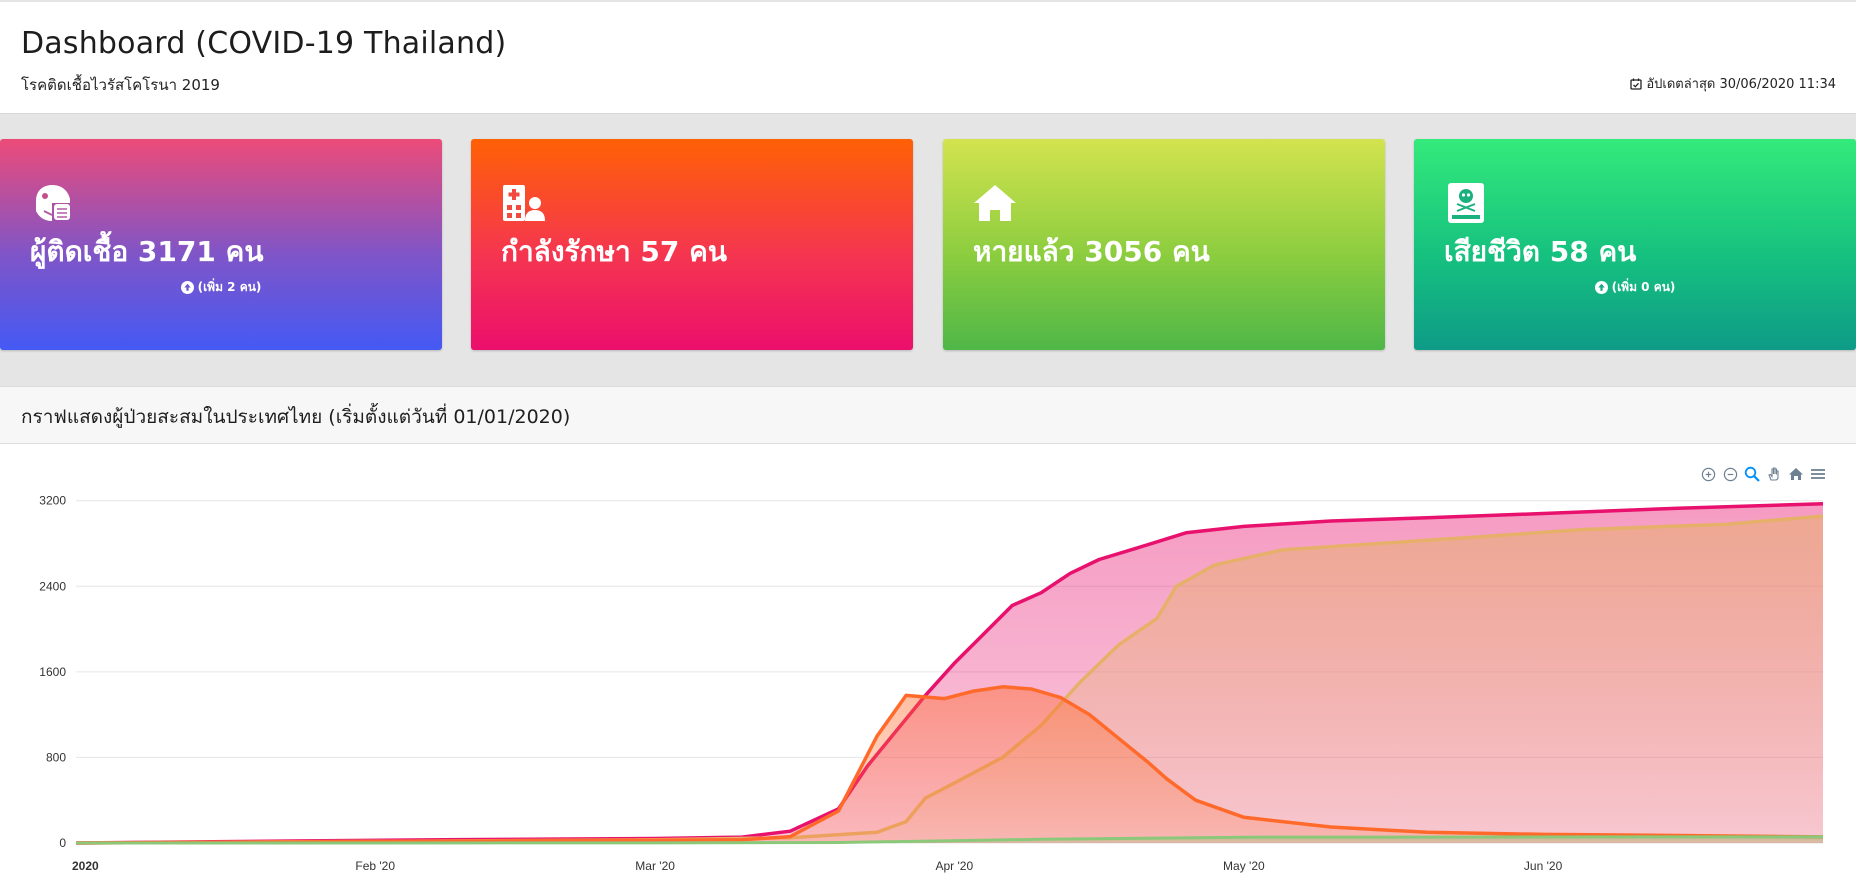 The height and width of the screenshot is (887, 1856). Describe the element at coordinates (1540, 251) in the screenshot. I see `deaths-count: เสียชีวิต 58 คน` at that location.